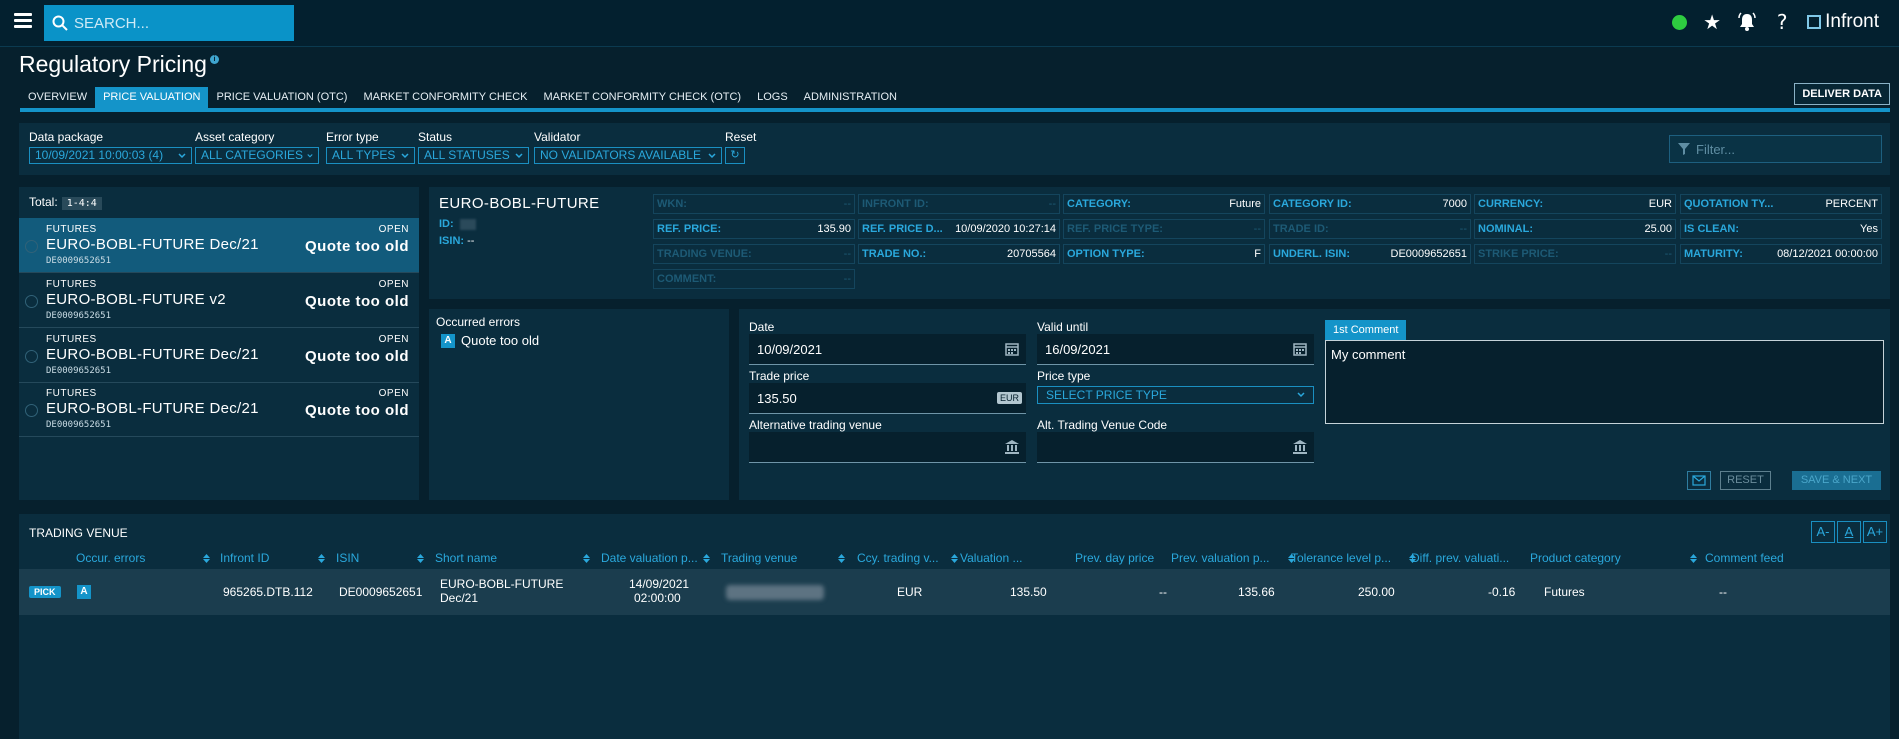 This screenshot has height=739, width=1899. What do you see at coordinates (1366, 330) in the screenshot?
I see `tab-first-comment: 1st Comment` at bounding box center [1366, 330].